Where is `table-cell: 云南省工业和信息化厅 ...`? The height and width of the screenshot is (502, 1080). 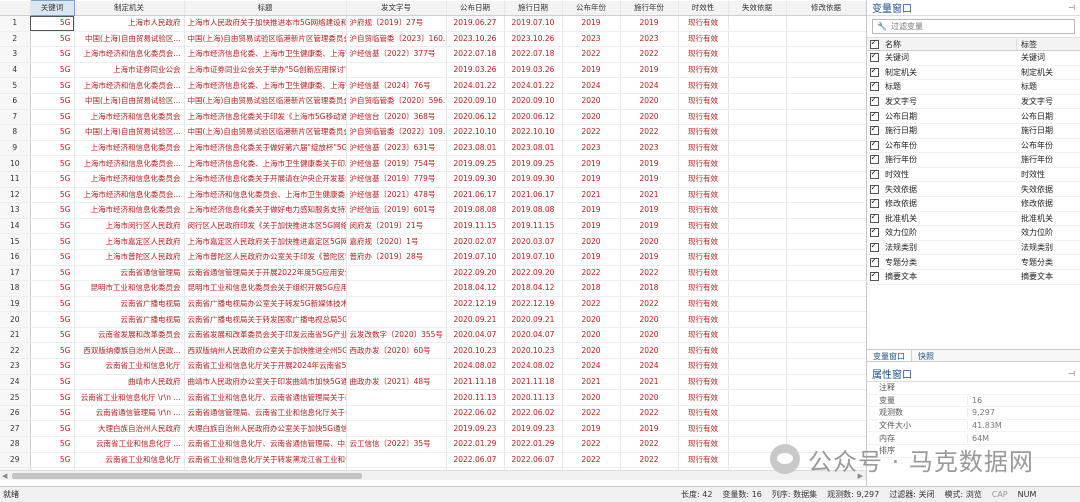 table-cell: 云南省工业和信息化厅 ... is located at coordinates (129, 444).